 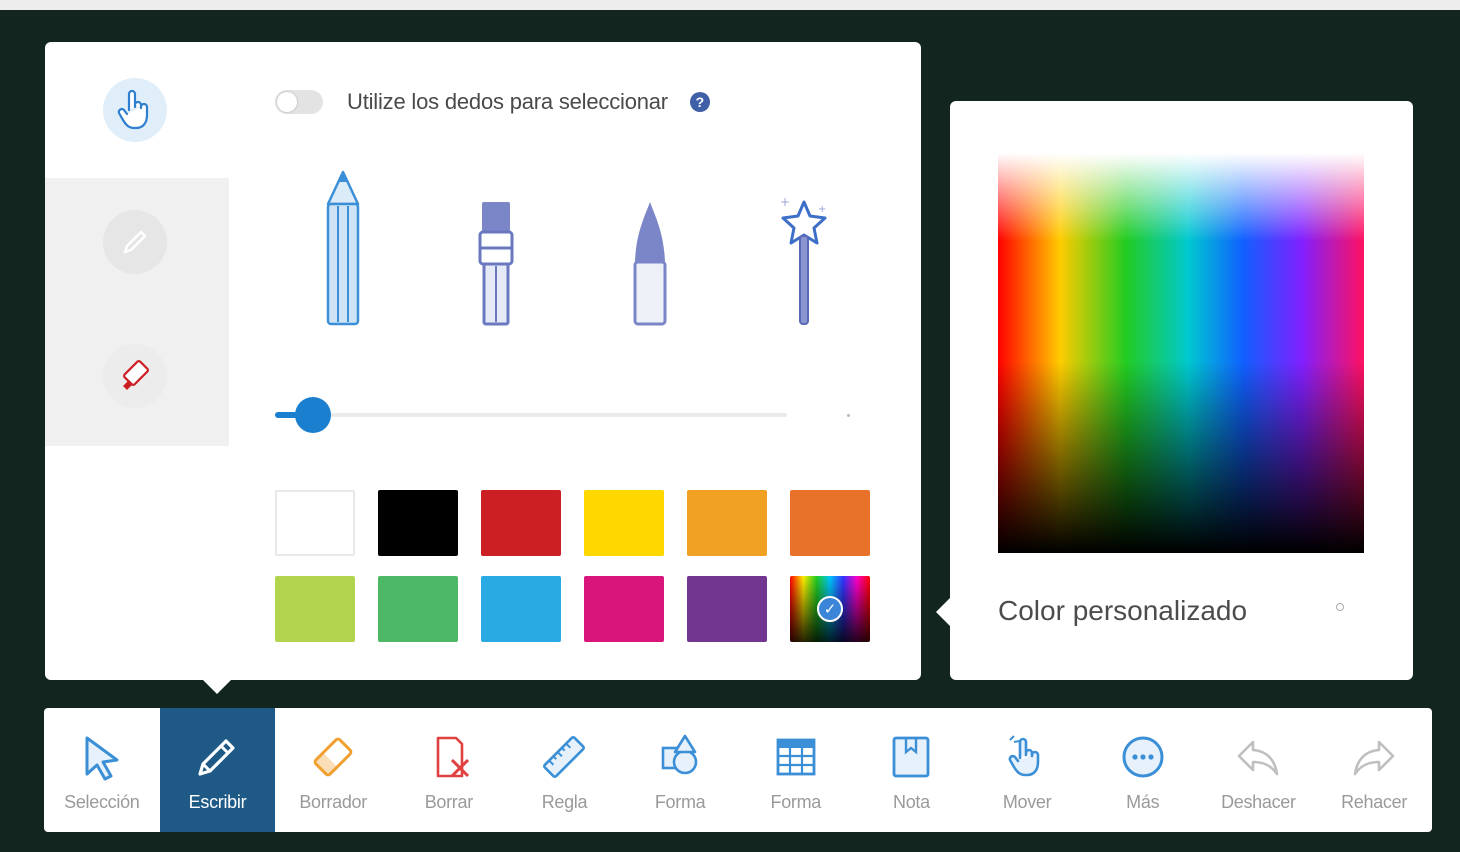 What do you see at coordinates (1143, 802) in the screenshot?
I see `toolbar-item-label: Más` at bounding box center [1143, 802].